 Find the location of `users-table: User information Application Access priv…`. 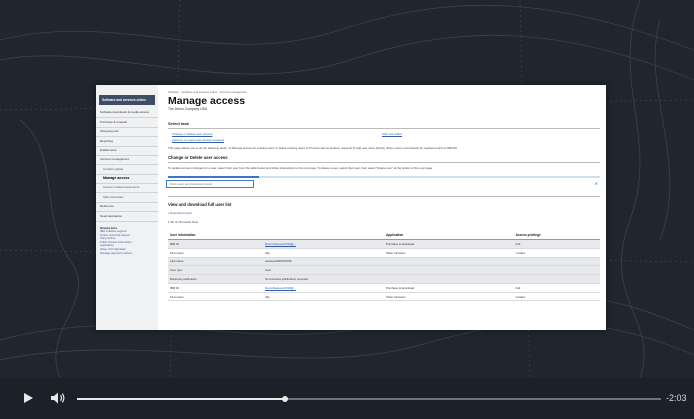

users-table: User information Application Access priv… is located at coordinates (384, 266).